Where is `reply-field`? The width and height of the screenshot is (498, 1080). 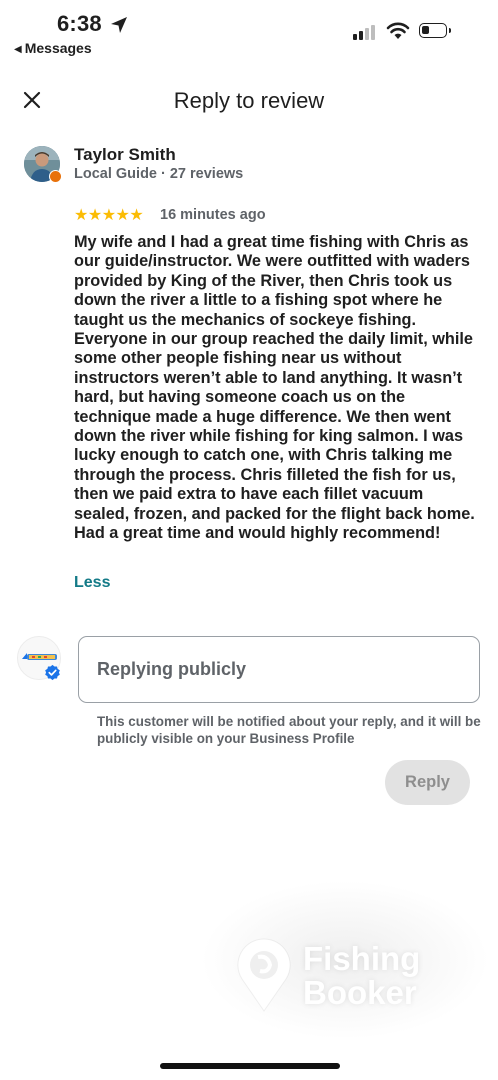 reply-field is located at coordinates (279, 669).